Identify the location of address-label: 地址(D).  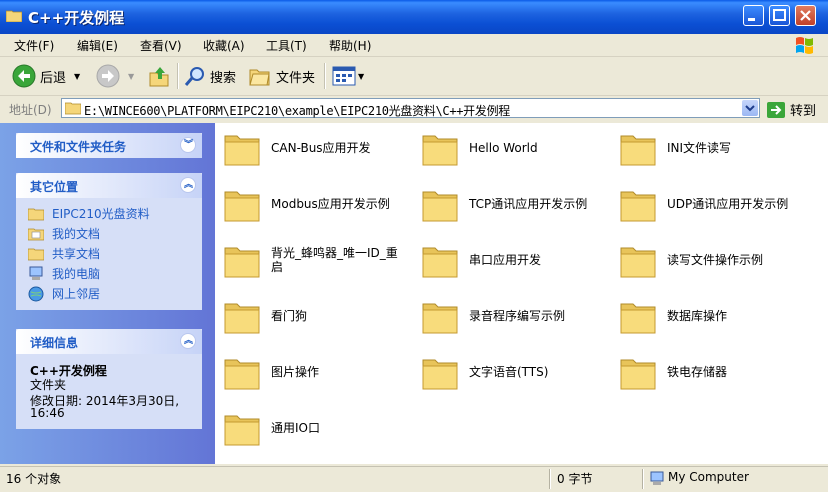
(30, 110).